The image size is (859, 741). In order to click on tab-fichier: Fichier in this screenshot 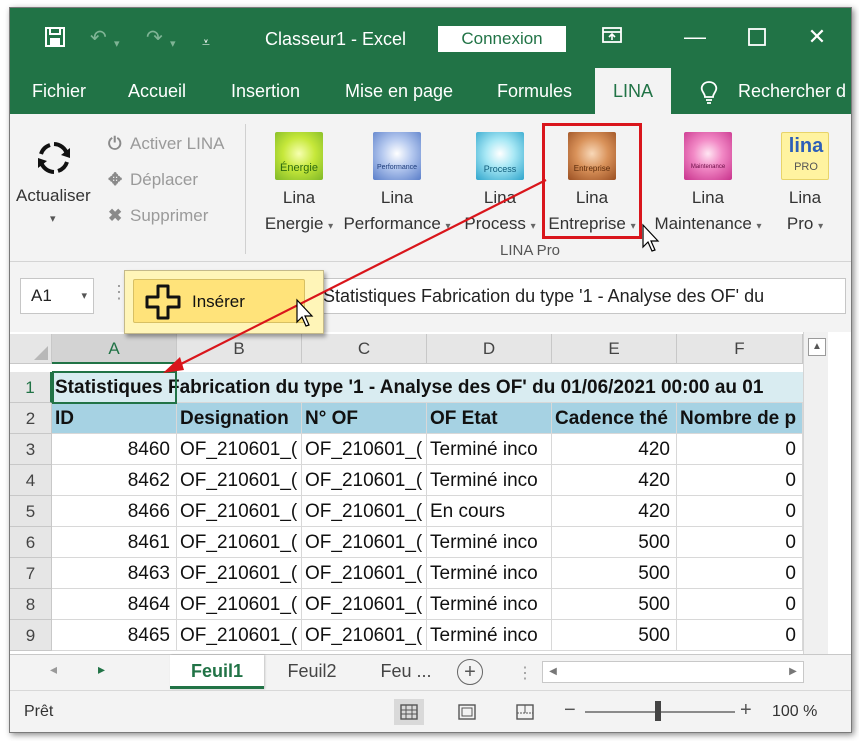, I will do `click(59, 91)`.